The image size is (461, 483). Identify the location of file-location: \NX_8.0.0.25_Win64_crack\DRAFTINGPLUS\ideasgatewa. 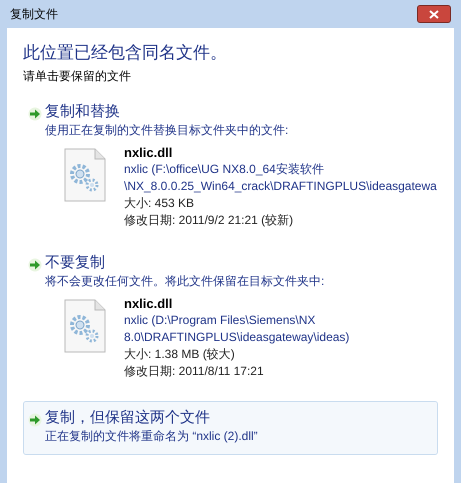
(280, 186).